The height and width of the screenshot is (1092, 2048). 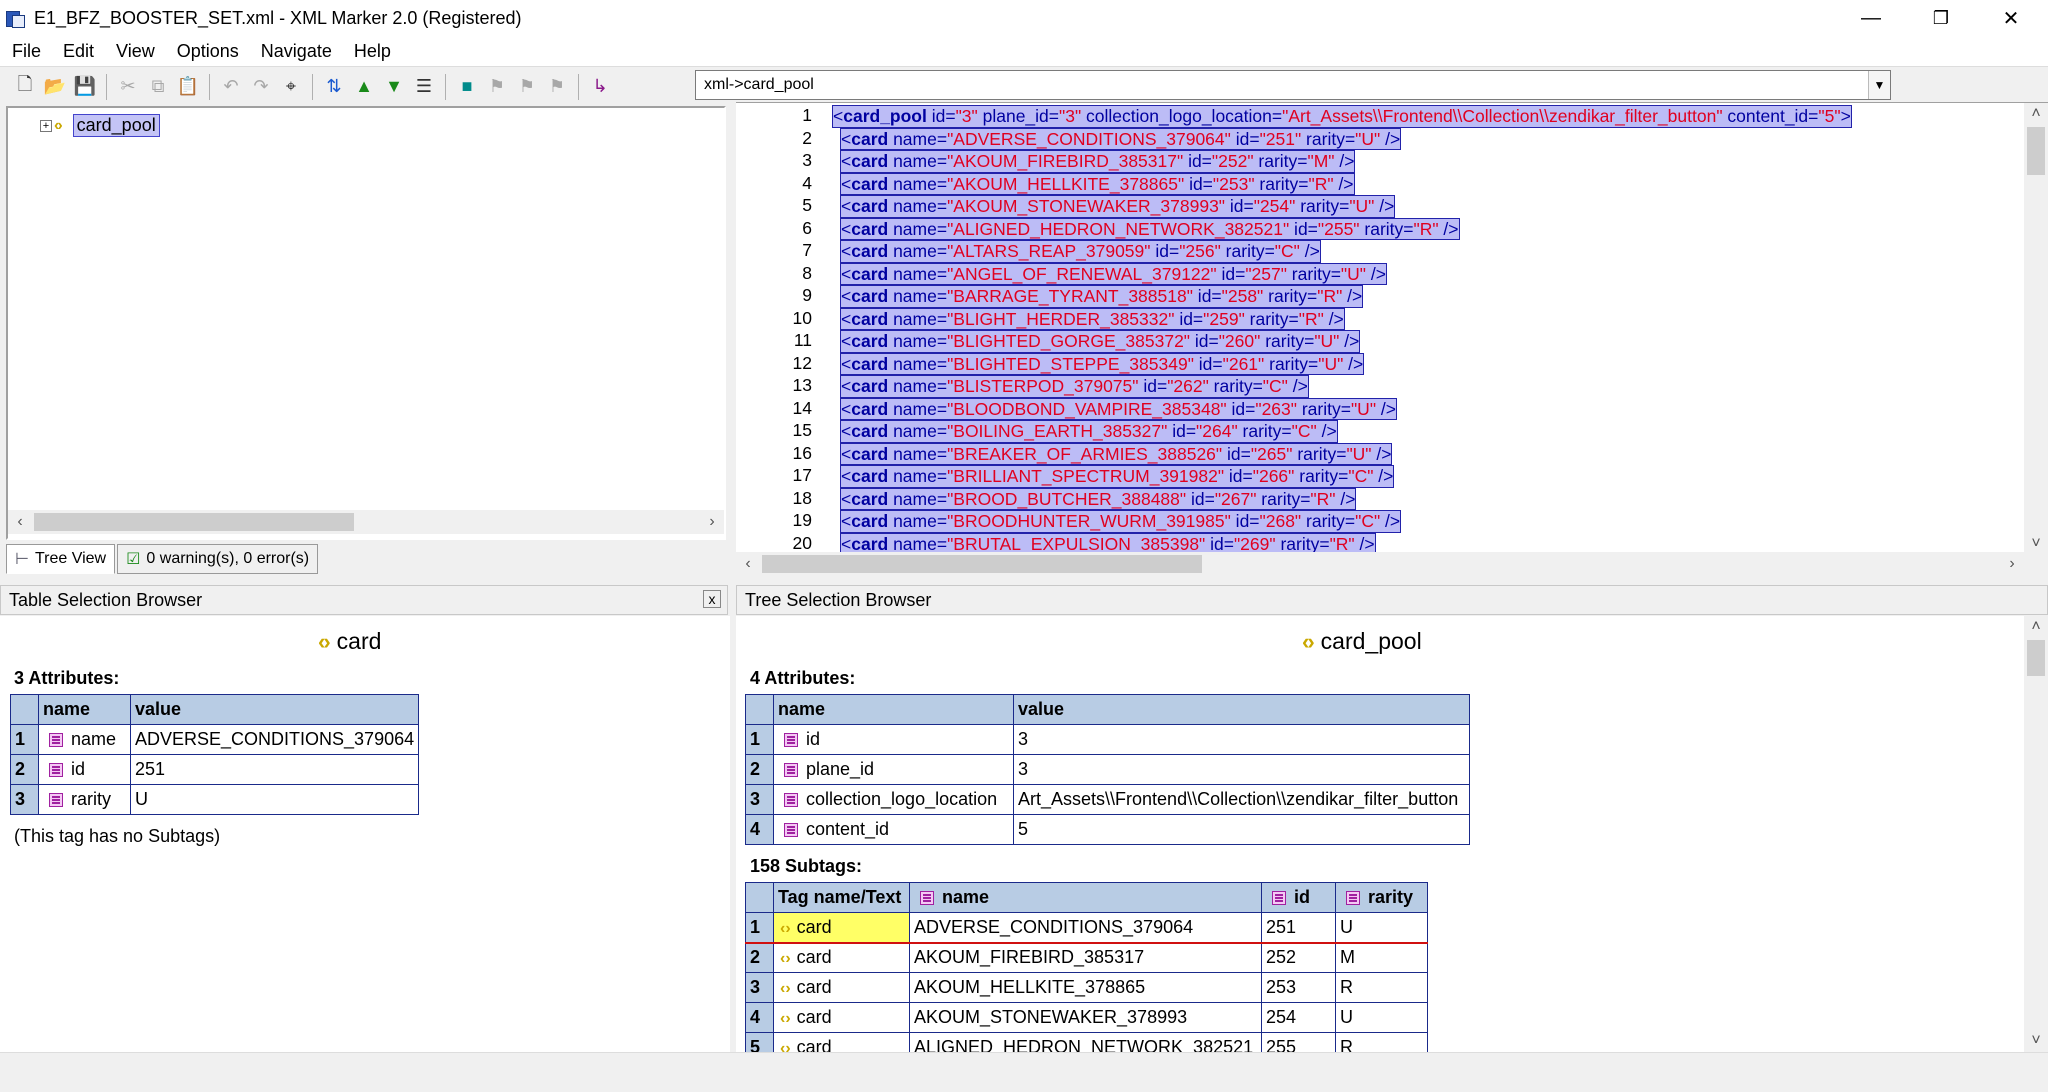 I want to click on table-row: 1 name ADVERSE_CONDITIONS_379064, so click(x=215, y=739).